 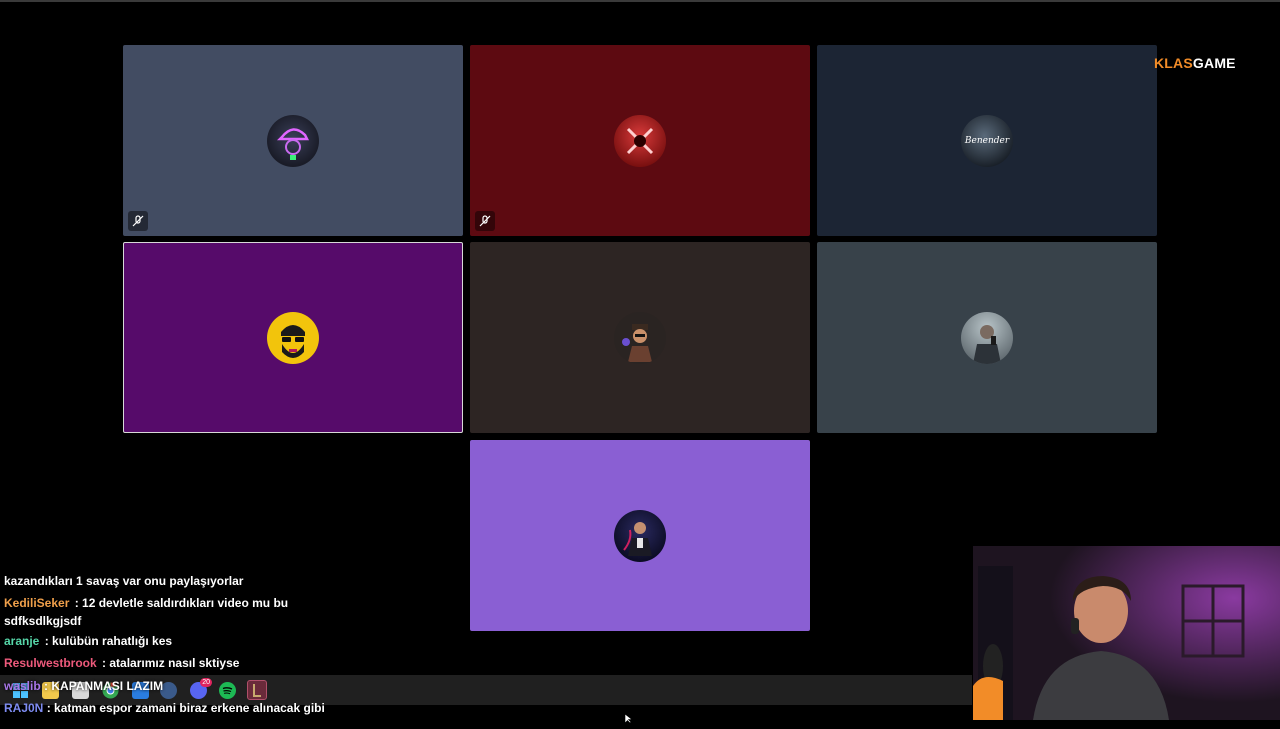 I want to click on spotify-icon, so click(x=227, y=690).